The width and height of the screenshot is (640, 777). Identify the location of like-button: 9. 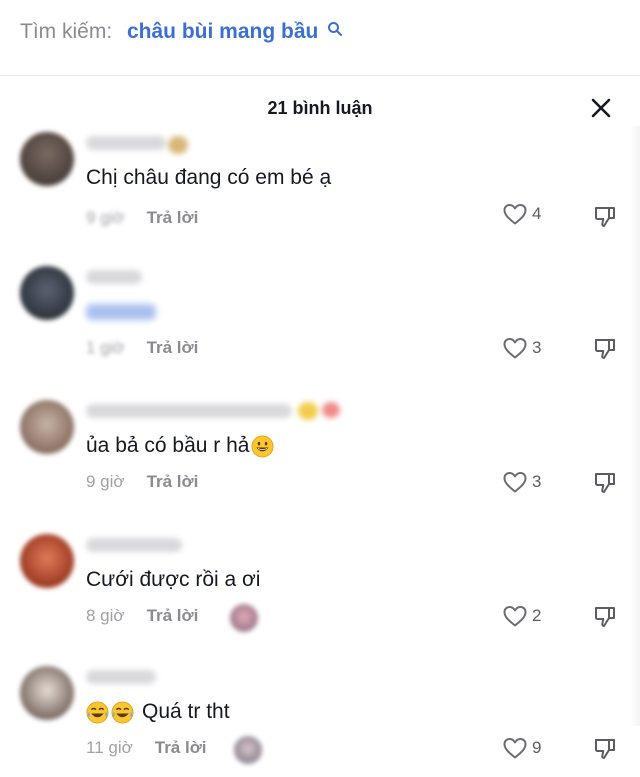
(521, 748).